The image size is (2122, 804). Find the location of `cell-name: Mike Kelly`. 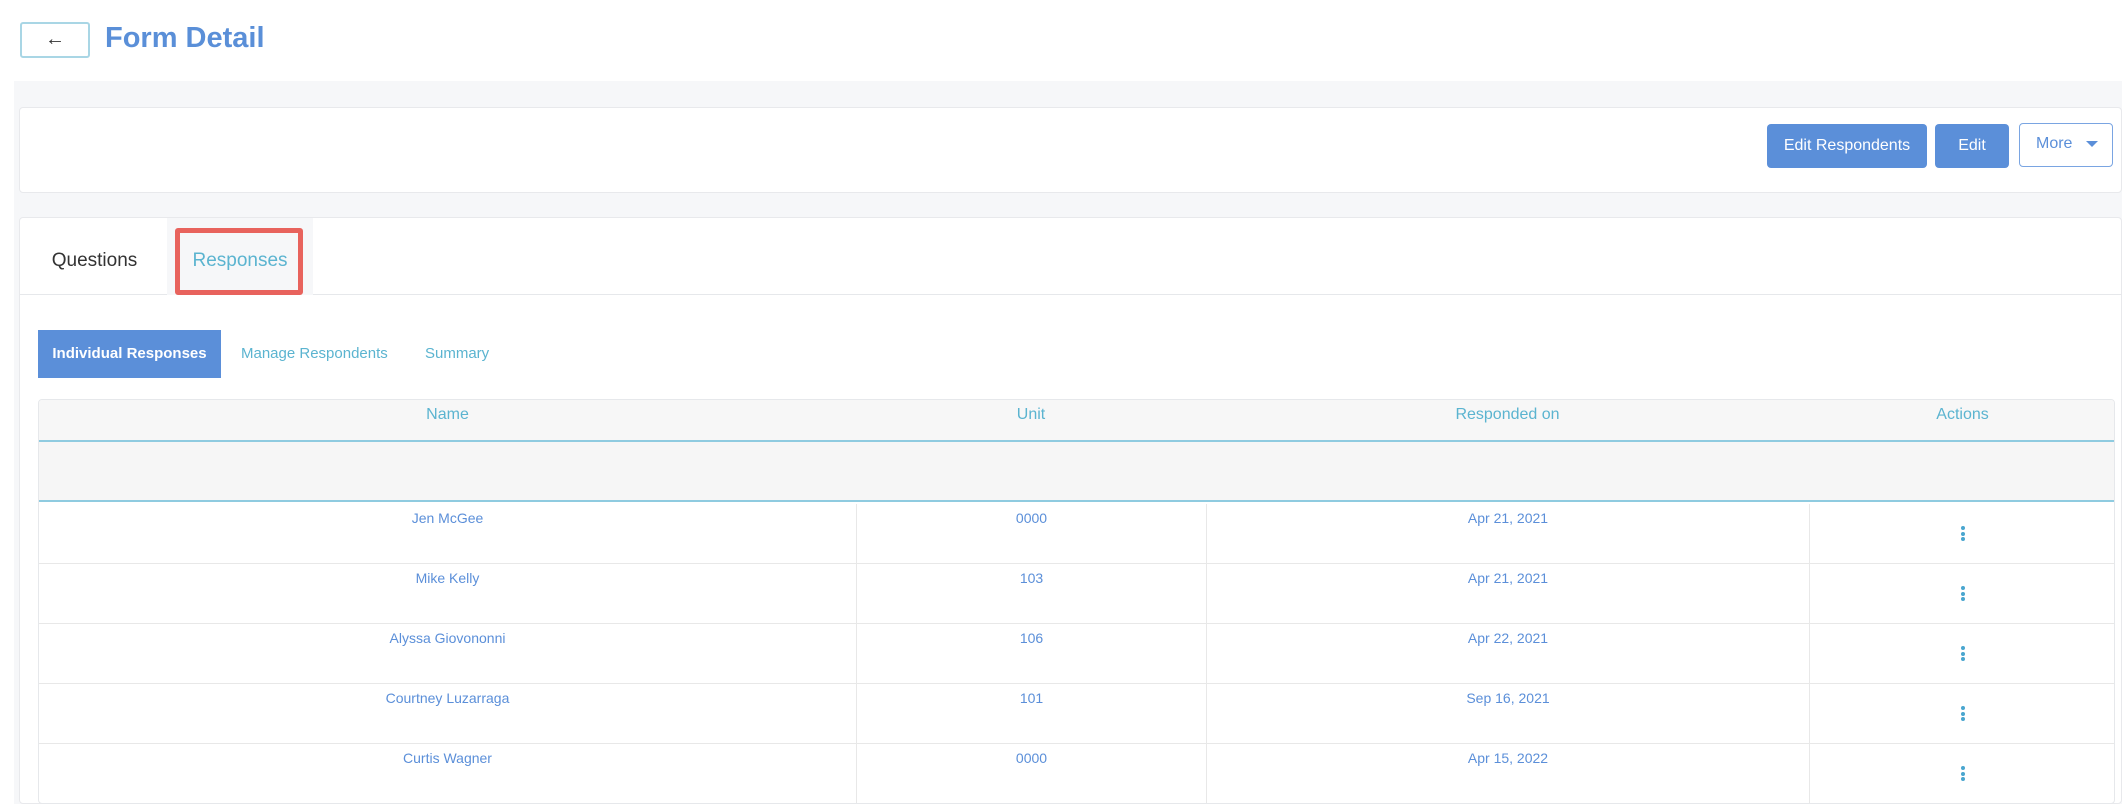

cell-name: Mike Kelly is located at coordinates (447, 594).